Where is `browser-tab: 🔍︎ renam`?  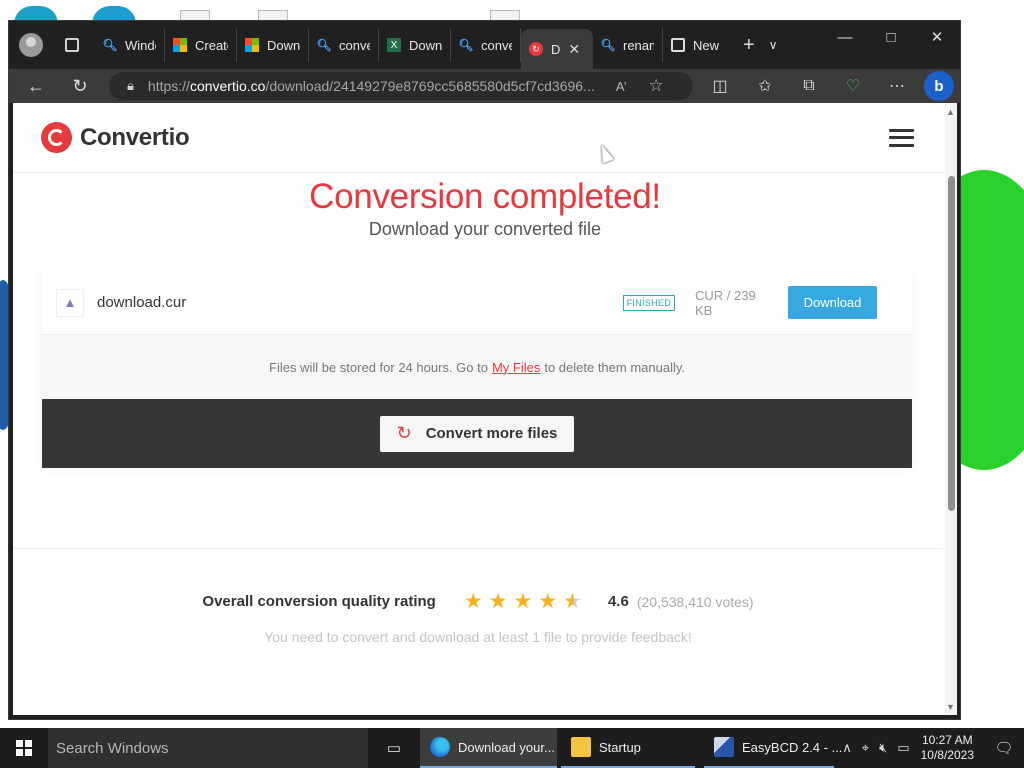 browser-tab: 🔍︎ renam is located at coordinates (628, 45).